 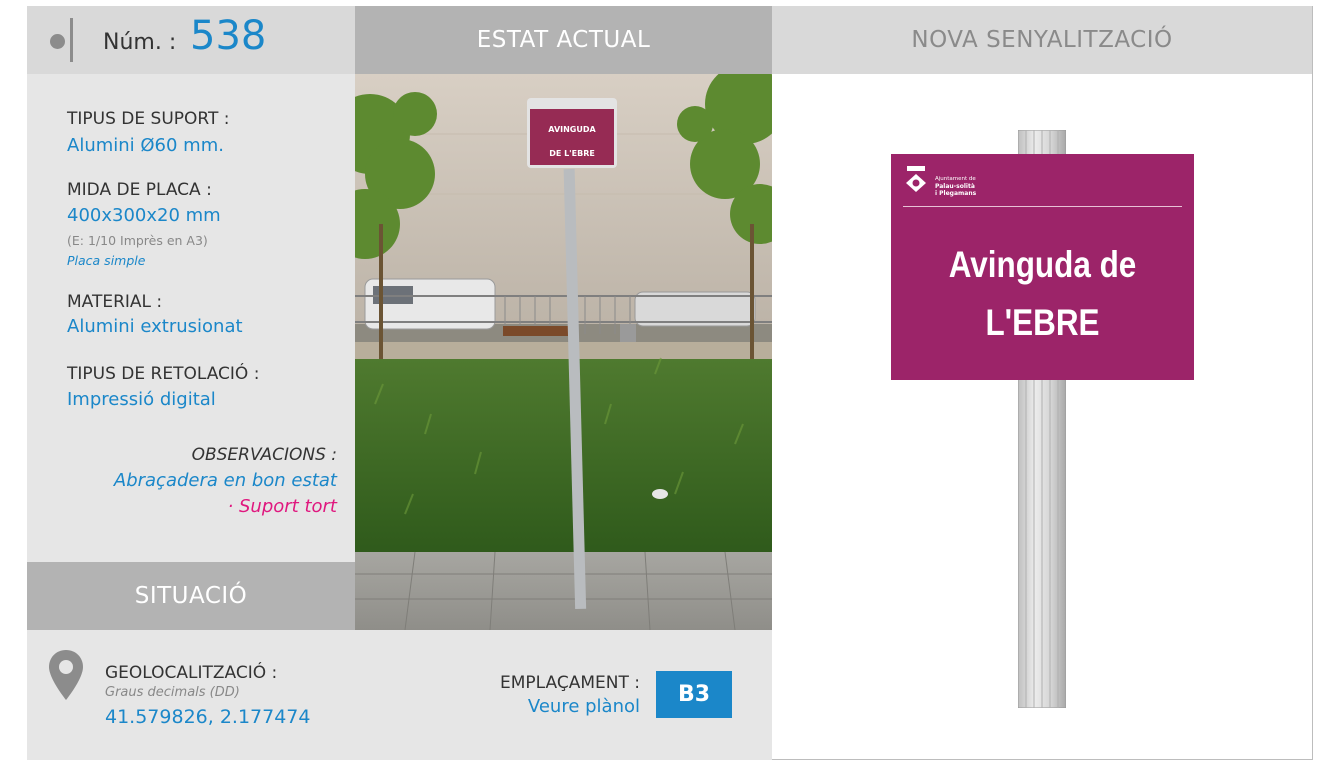 What do you see at coordinates (572, 129) in the screenshot?
I see `old-sign-text-1: AVINGUDA` at bounding box center [572, 129].